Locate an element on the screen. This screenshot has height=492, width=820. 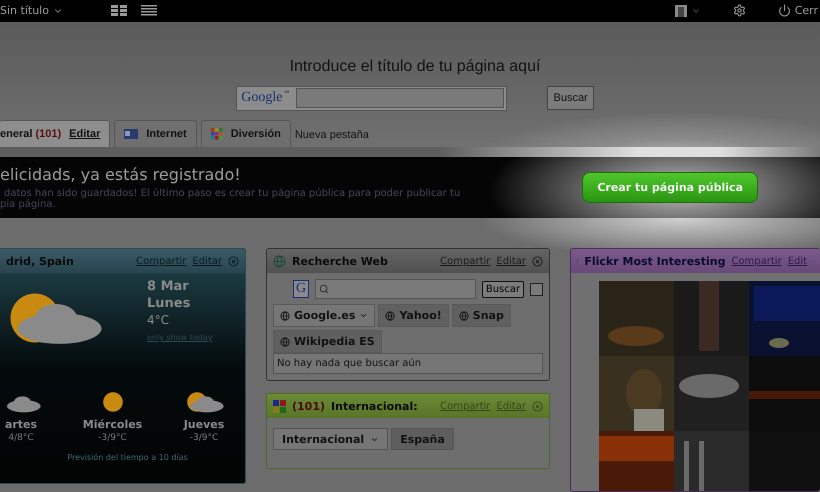
banner-text: pia página. is located at coordinates (28, 204).